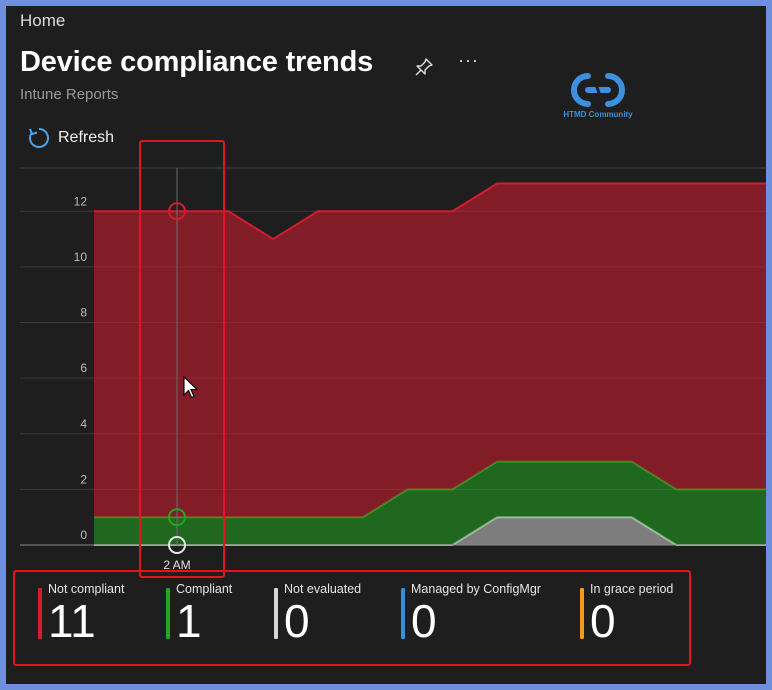 This screenshot has width=772, height=690. What do you see at coordinates (39, 138) in the screenshot?
I see `refresh-icon` at bounding box center [39, 138].